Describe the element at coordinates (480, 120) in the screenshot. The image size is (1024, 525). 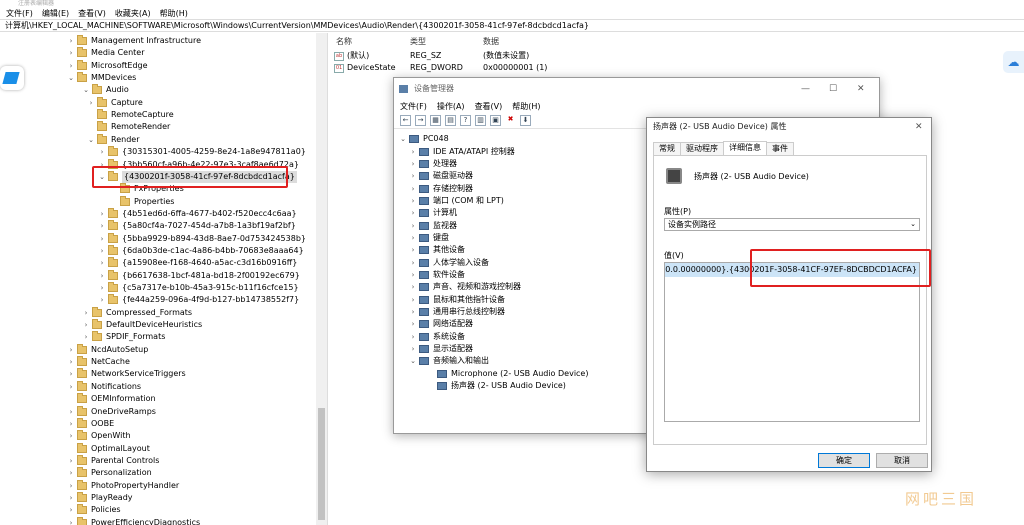
I see `scan-icon: ▥` at that location.